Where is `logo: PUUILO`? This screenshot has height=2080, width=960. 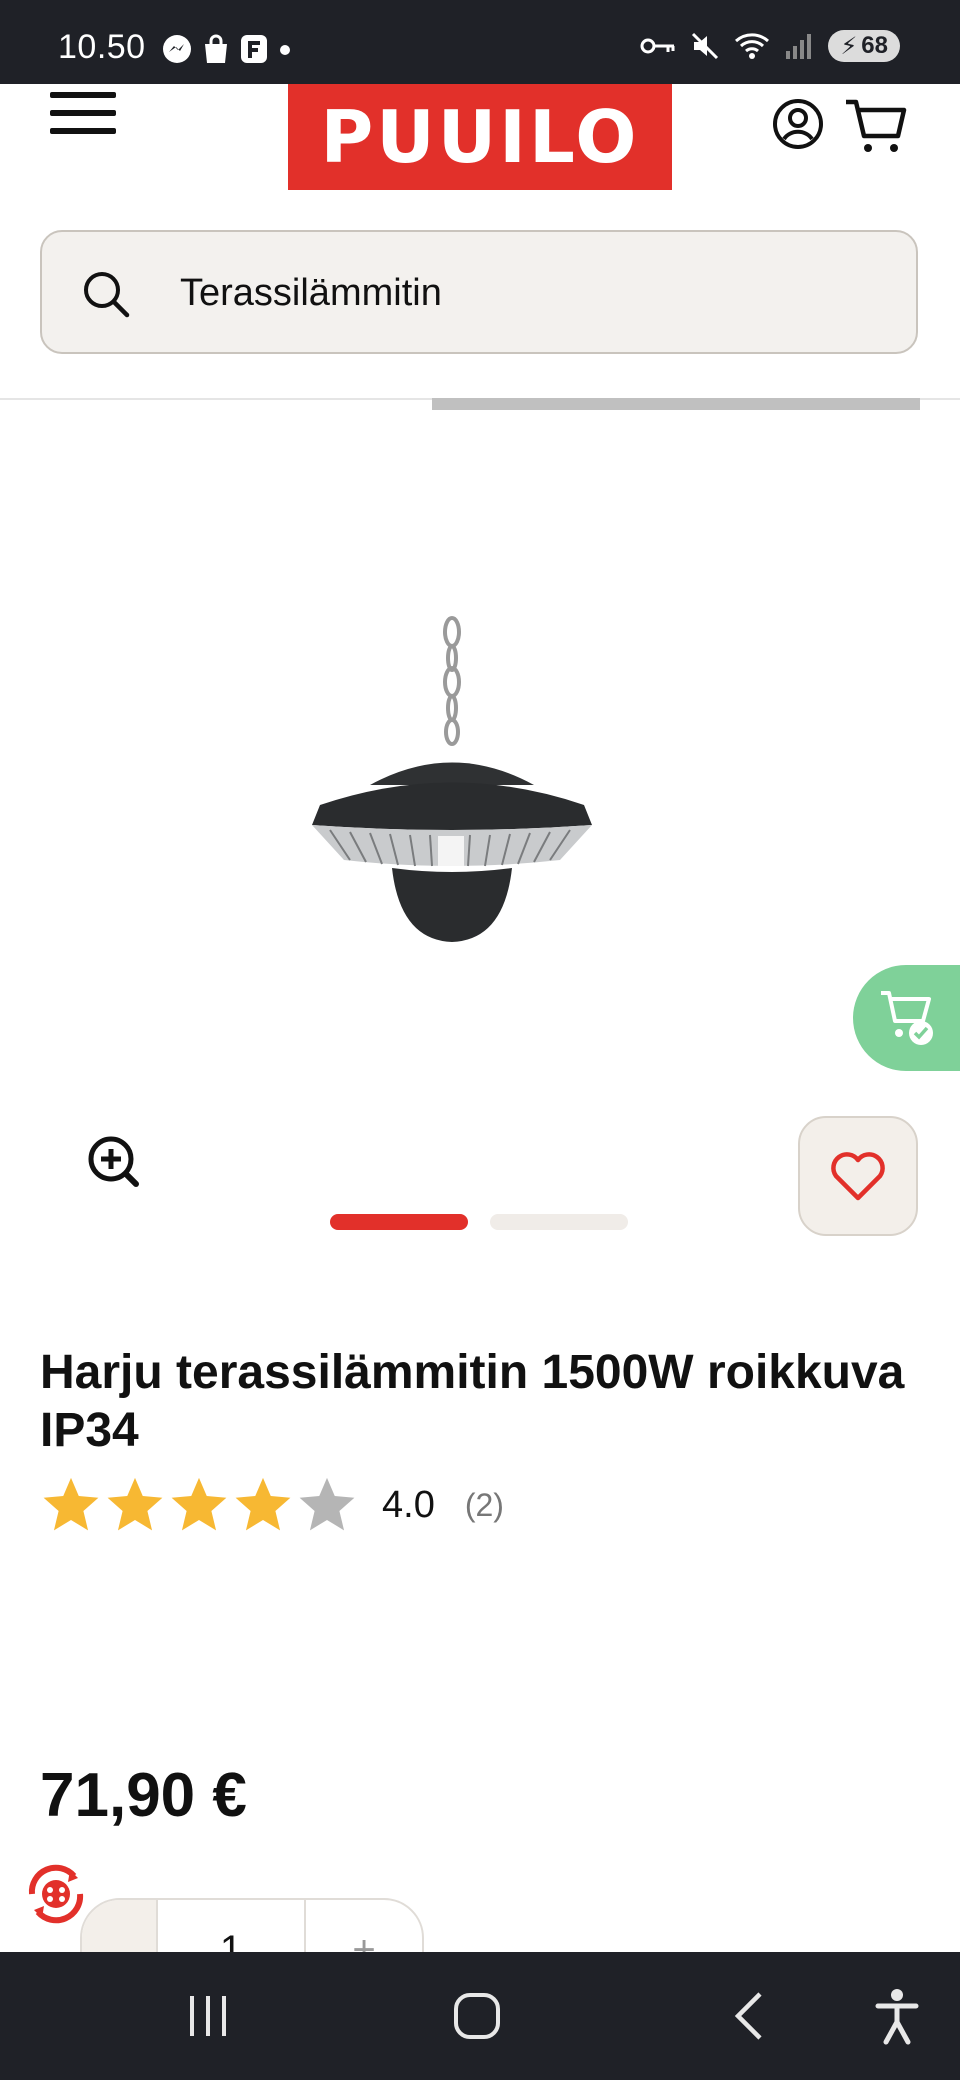 logo: PUUILO is located at coordinates (480, 137).